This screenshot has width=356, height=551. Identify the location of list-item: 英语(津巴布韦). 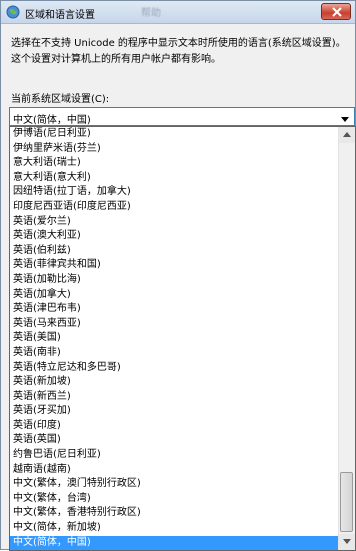
(175, 309).